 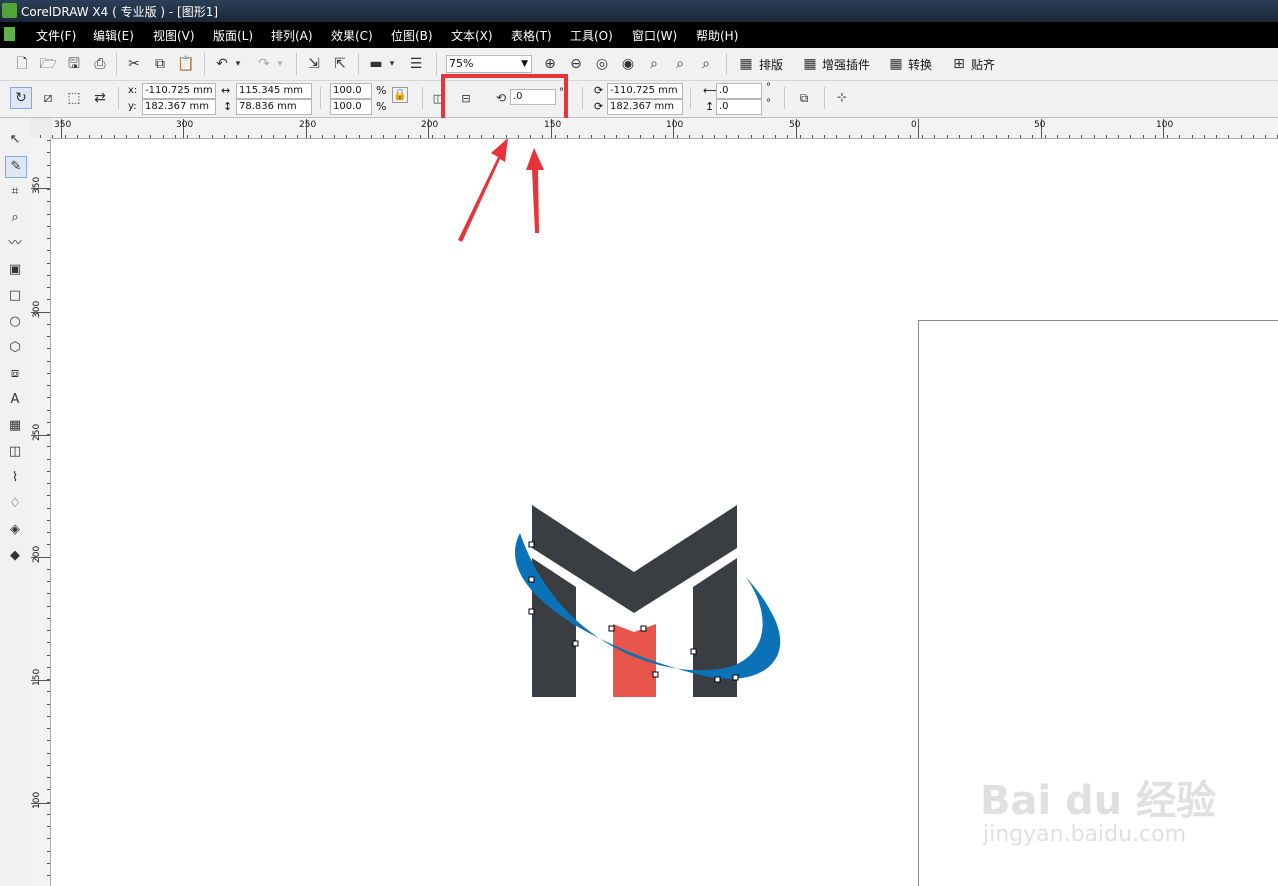 I want to click on menu-file: 文件(F), so click(x=56, y=35).